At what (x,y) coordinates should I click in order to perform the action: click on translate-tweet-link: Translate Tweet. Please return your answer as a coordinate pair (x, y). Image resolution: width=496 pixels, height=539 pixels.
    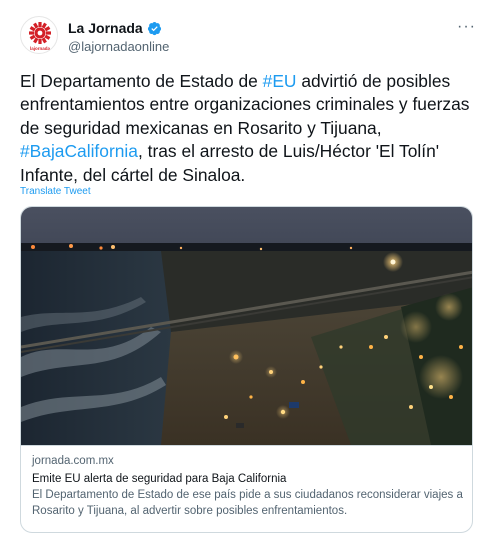
    Looking at the image, I should click on (55, 191).